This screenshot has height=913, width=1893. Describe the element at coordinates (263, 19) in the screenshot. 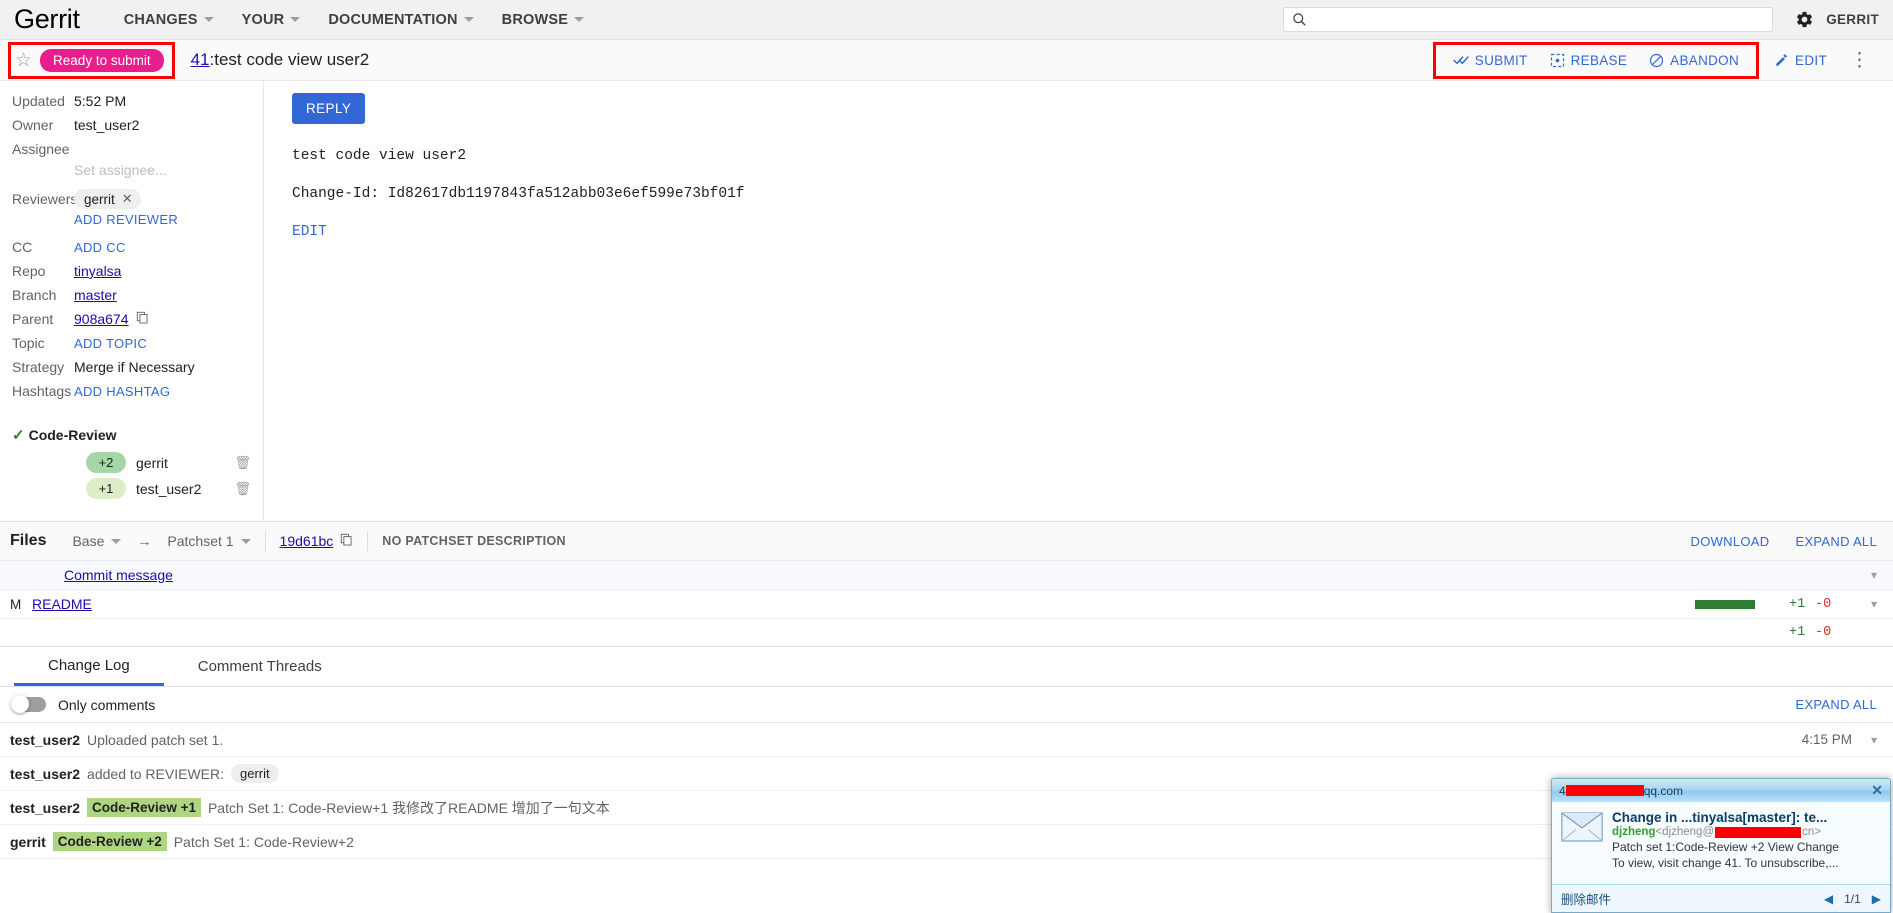

I see `nav-item-your-label: YOUR` at that location.